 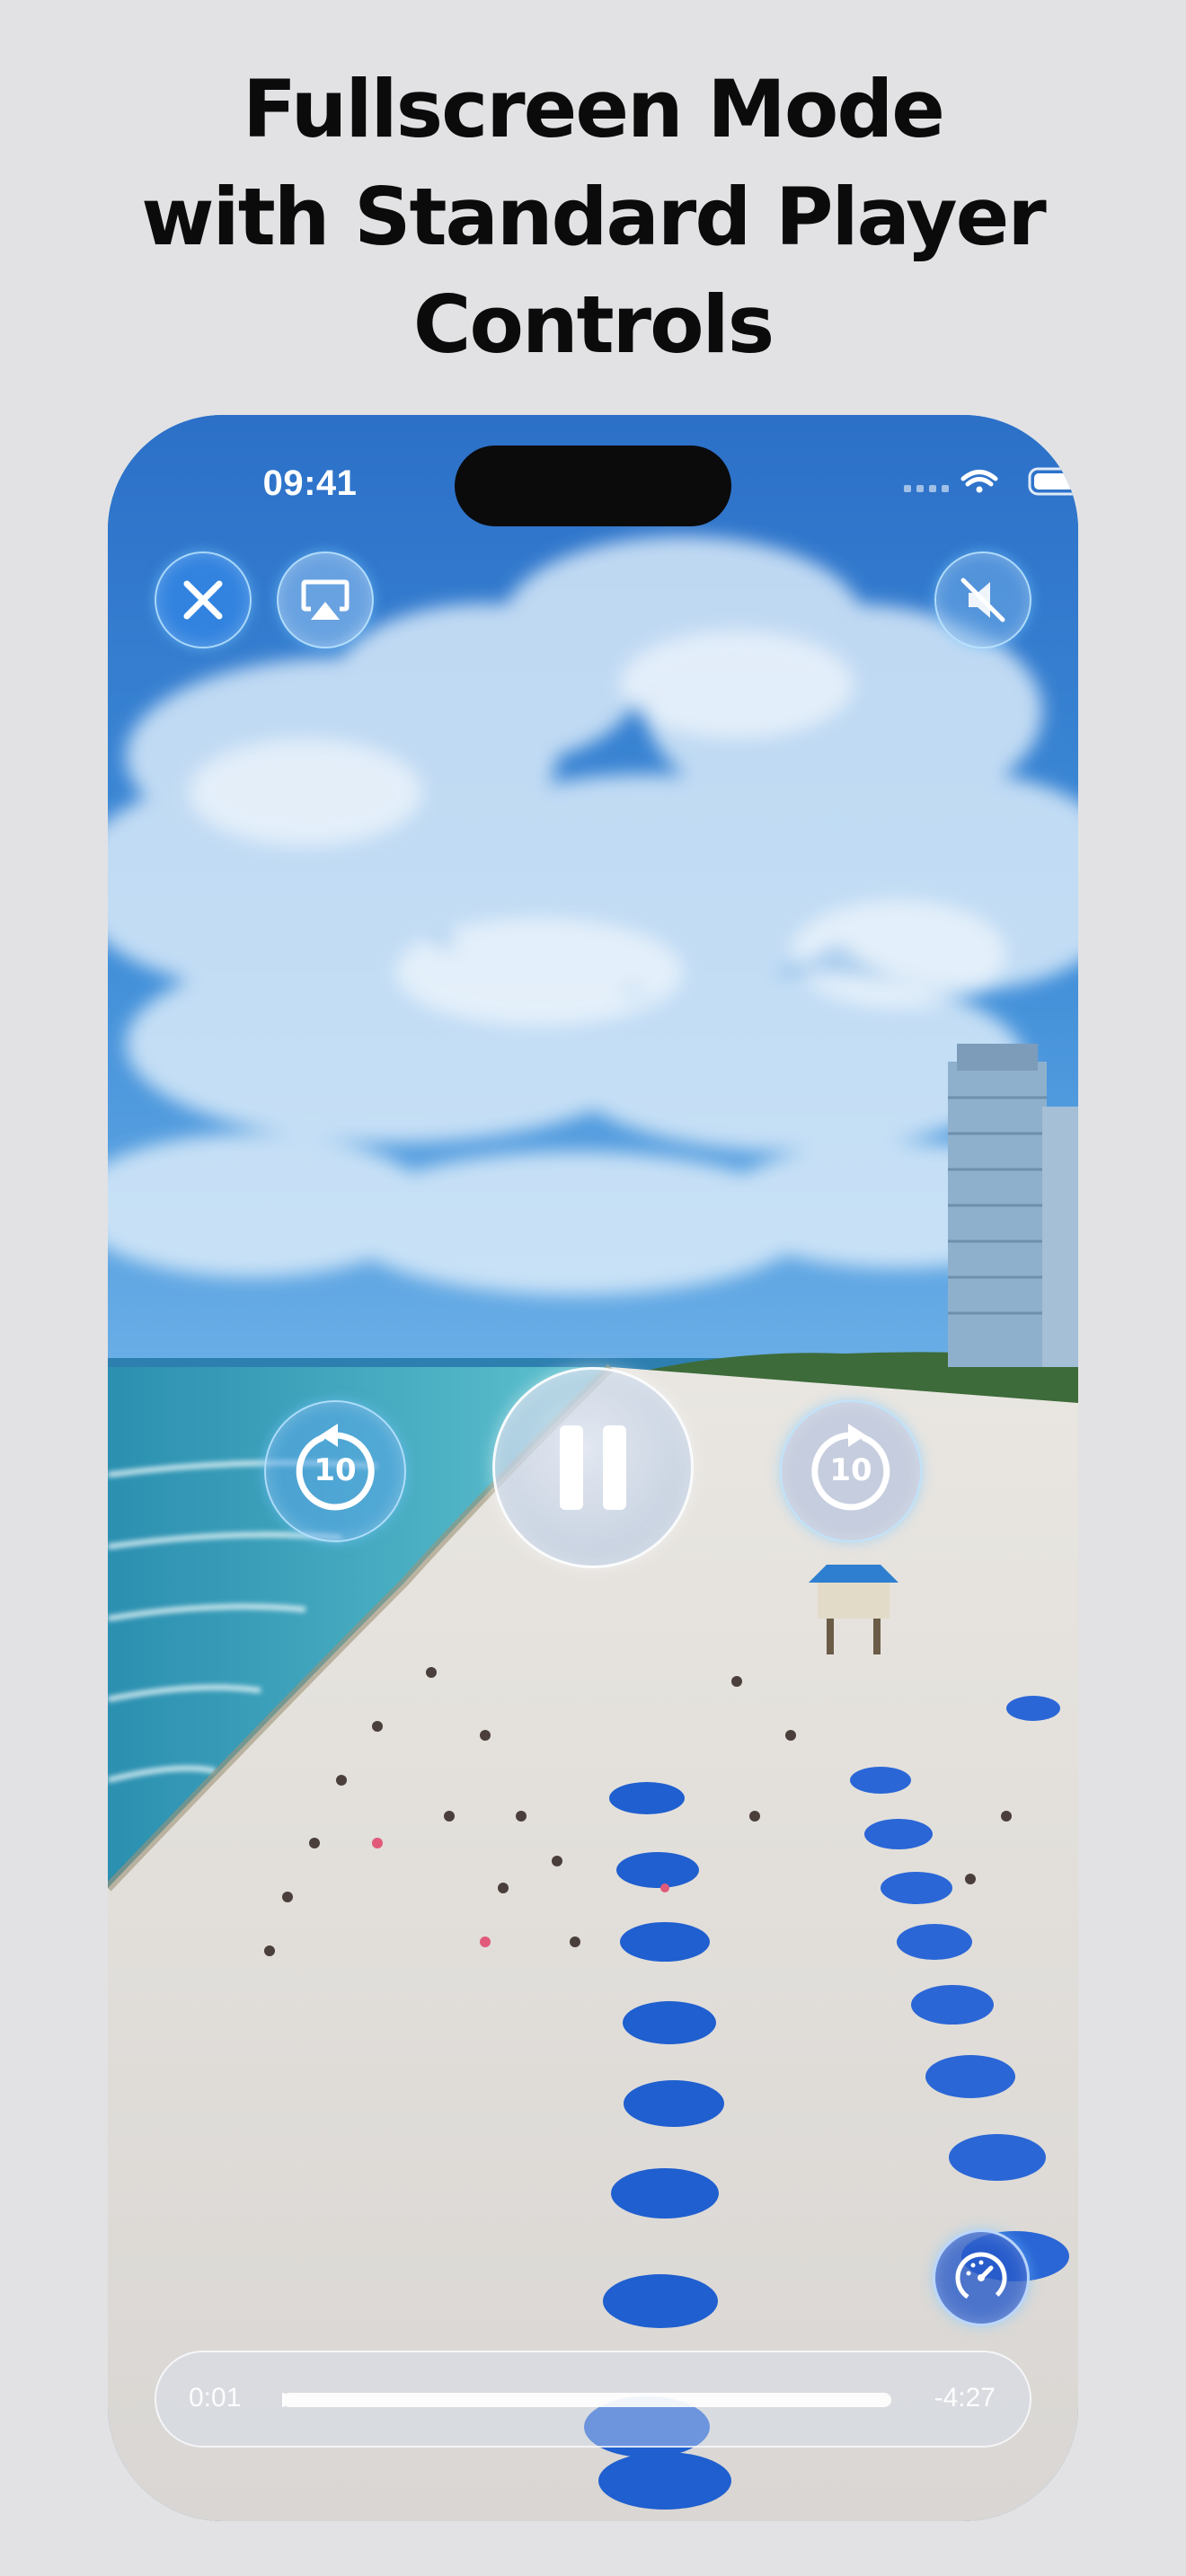 I want to click on current-time: 0:01, so click(x=215, y=2398).